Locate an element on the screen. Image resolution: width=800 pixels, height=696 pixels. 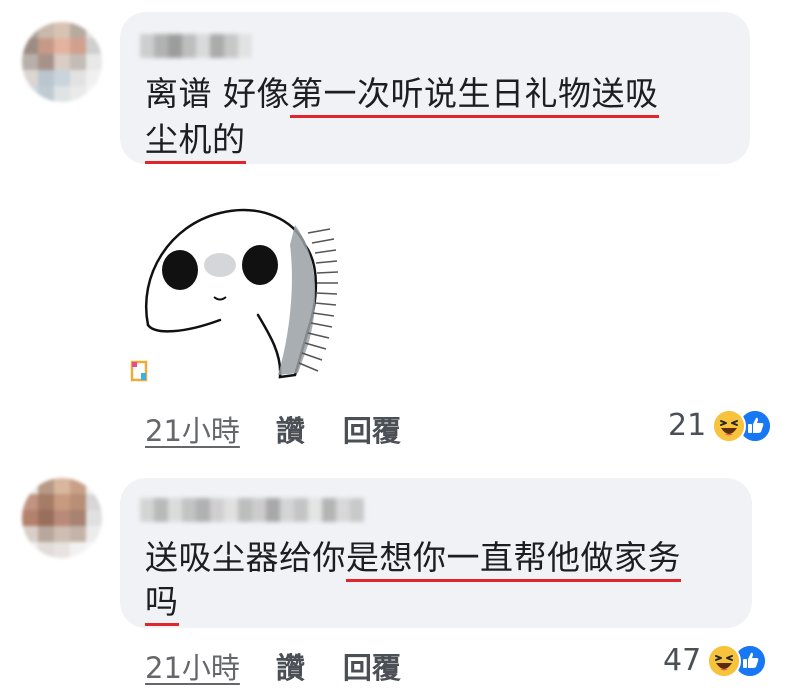
comment-text-line: 离谱 好像第一次听说生日礼物送吸 is located at coordinates (402, 96).